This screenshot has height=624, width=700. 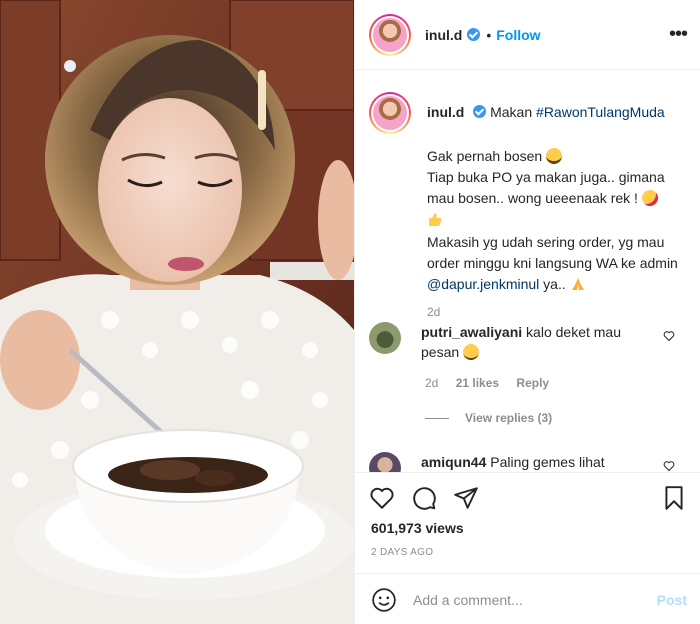 I want to click on post-comment-button: Post, so click(x=672, y=600).